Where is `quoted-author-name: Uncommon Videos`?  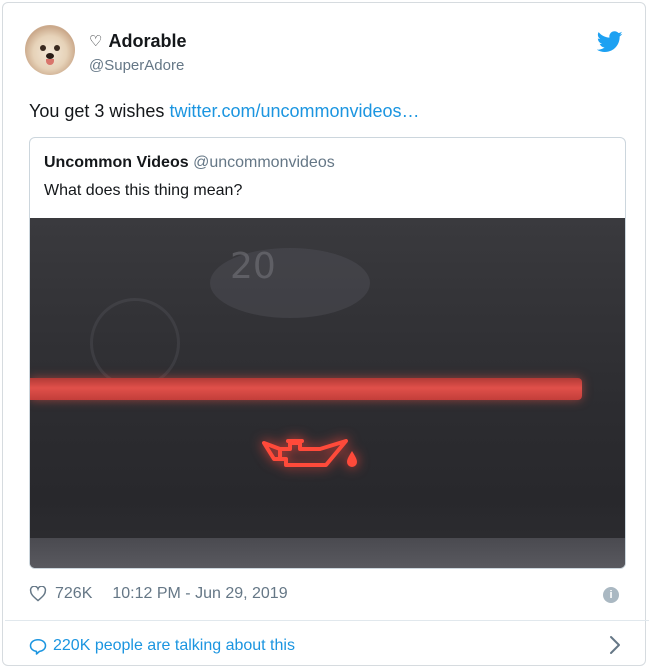
quoted-author-name: Uncommon Videos is located at coordinates (116, 162).